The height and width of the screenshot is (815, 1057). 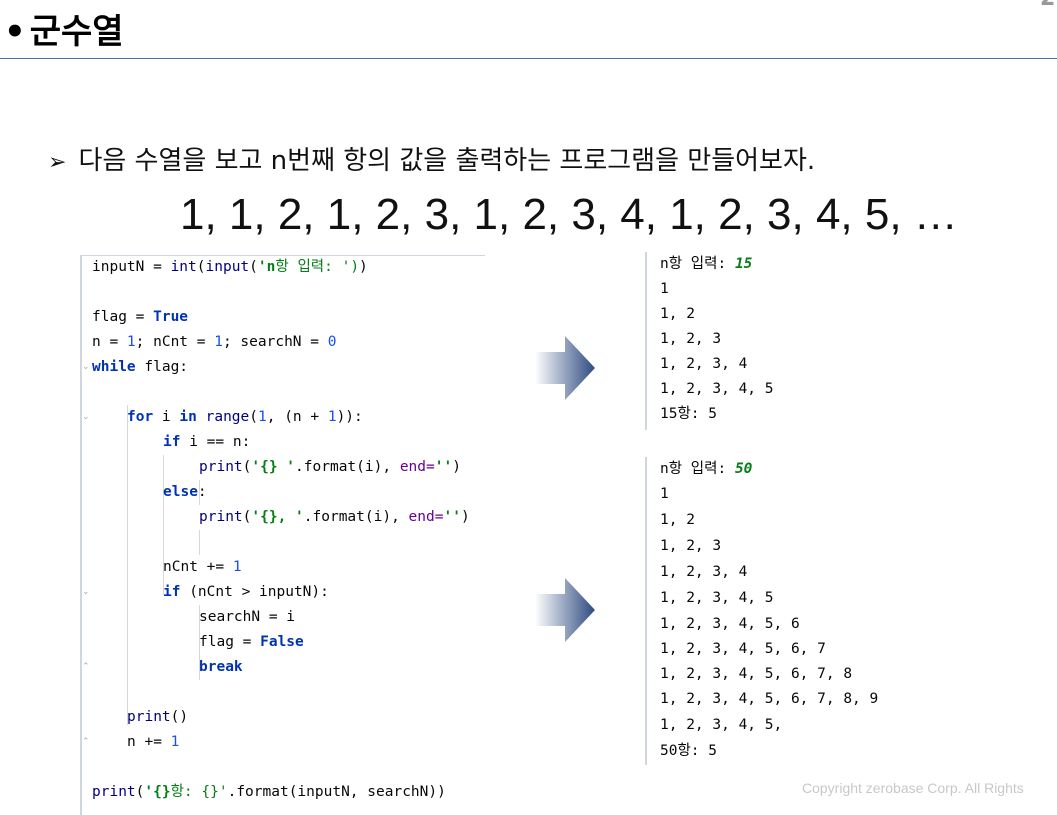 What do you see at coordinates (721, 725) in the screenshot?
I see `output-line: 1, 2, 3, 4, 5,` at bounding box center [721, 725].